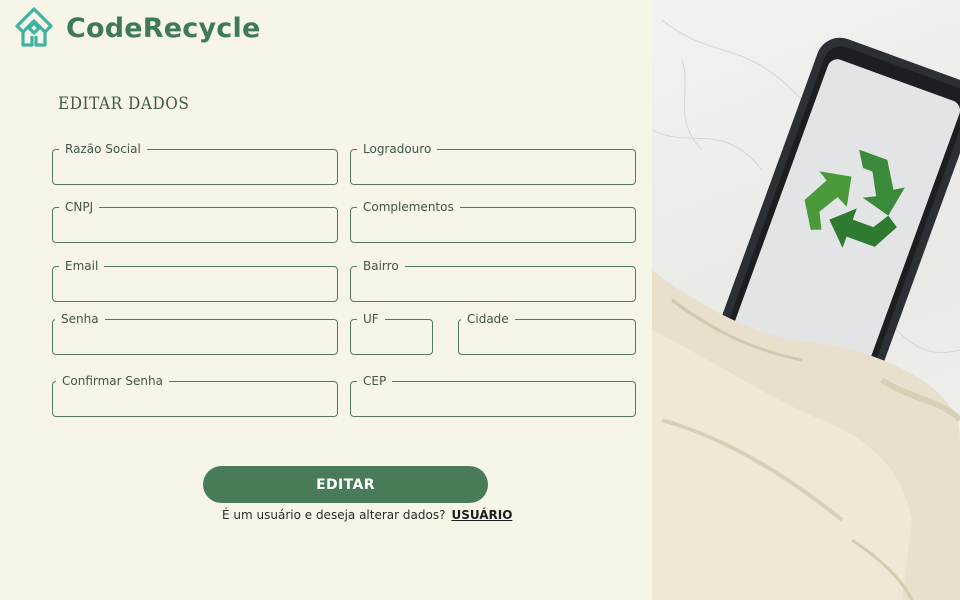 The width and height of the screenshot is (960, 600). Describe the element at coordinates (493, 167) in the screenshot. I see `logradouro-input` at that location.